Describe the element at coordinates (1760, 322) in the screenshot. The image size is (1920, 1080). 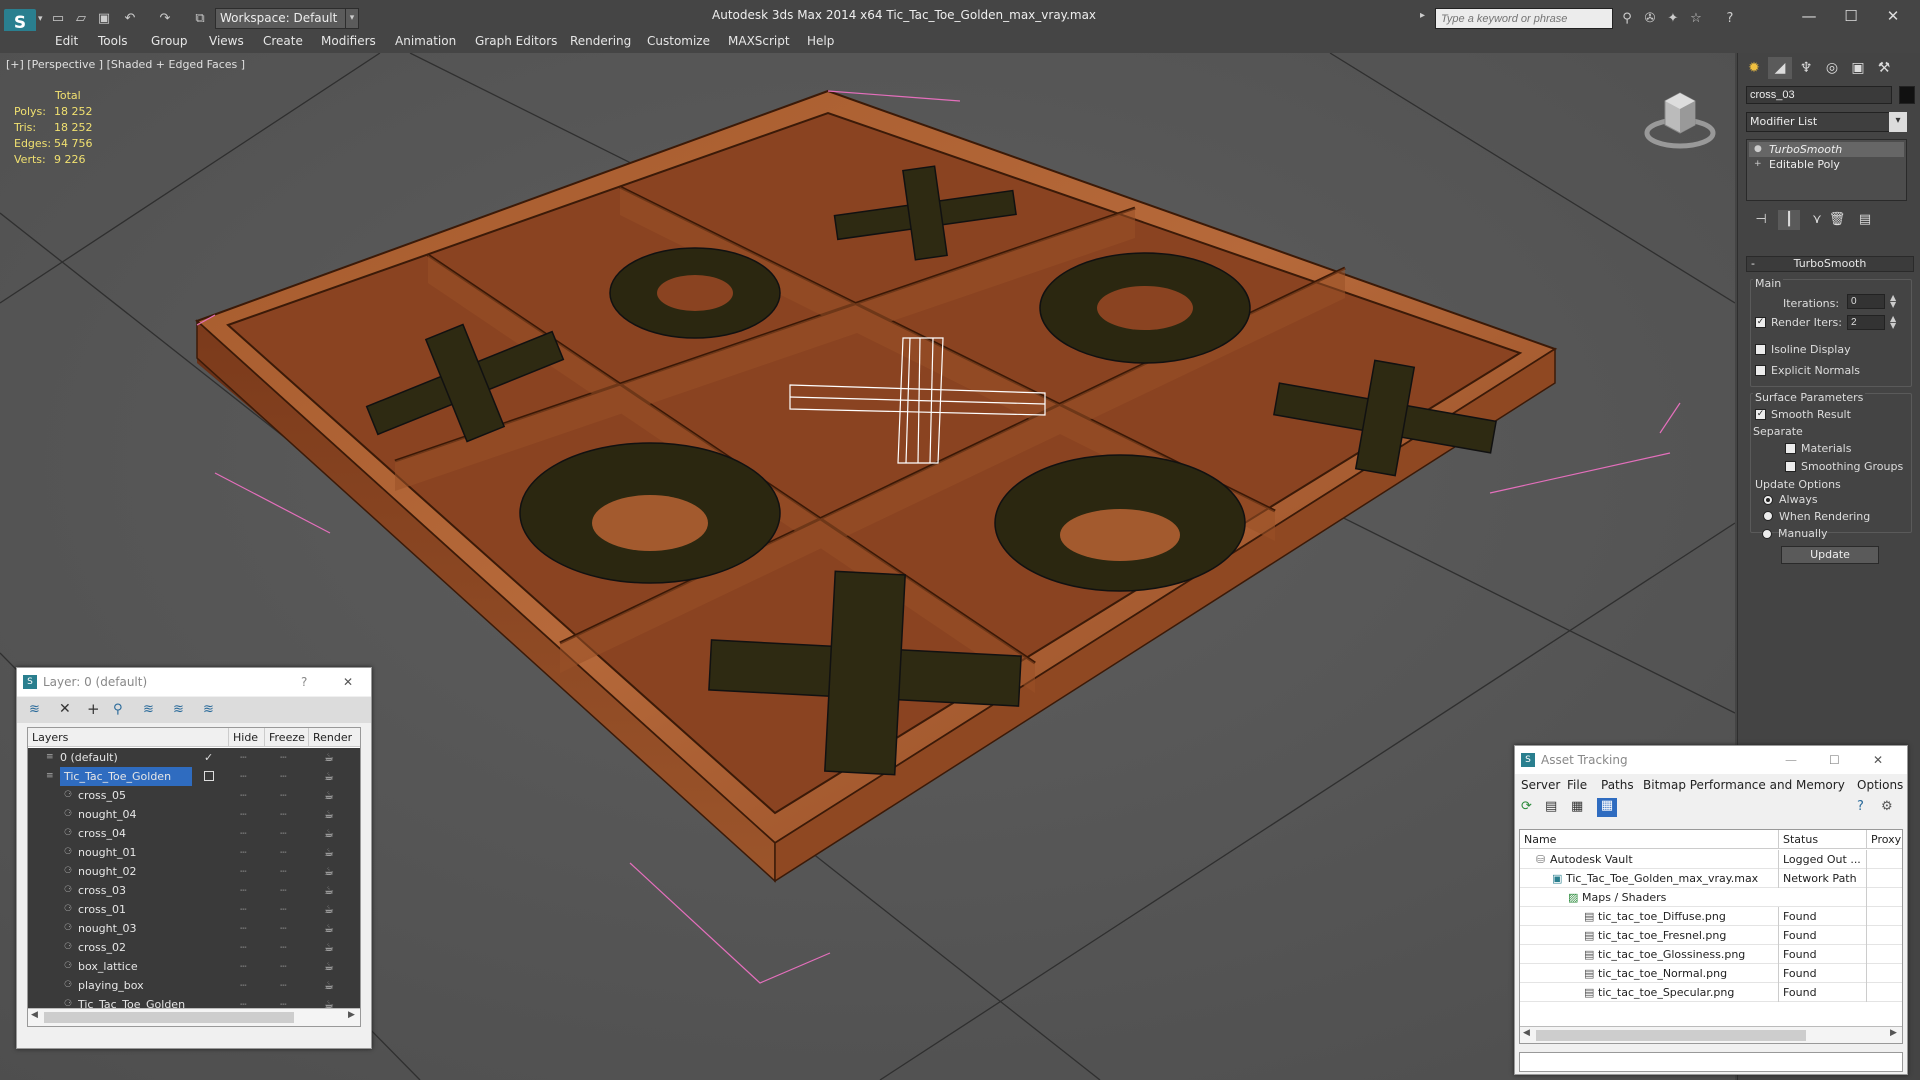
I see `render-iters-checkbox: ✓` at that location.